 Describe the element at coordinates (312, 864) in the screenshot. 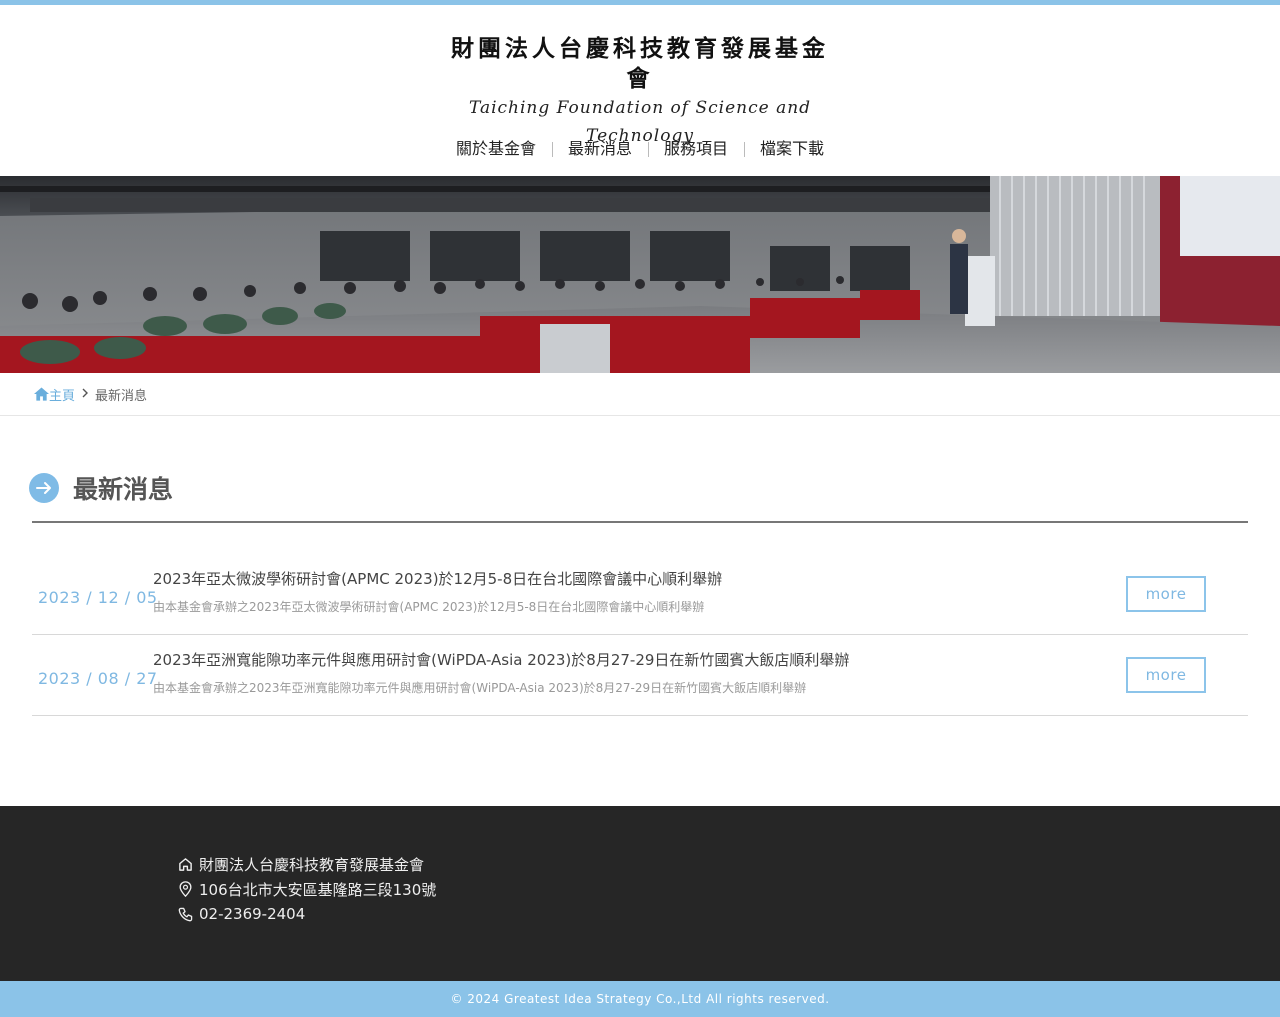

I see `footer-org-name-text: 財團法人台慶科技教育發展基金會` at that location.